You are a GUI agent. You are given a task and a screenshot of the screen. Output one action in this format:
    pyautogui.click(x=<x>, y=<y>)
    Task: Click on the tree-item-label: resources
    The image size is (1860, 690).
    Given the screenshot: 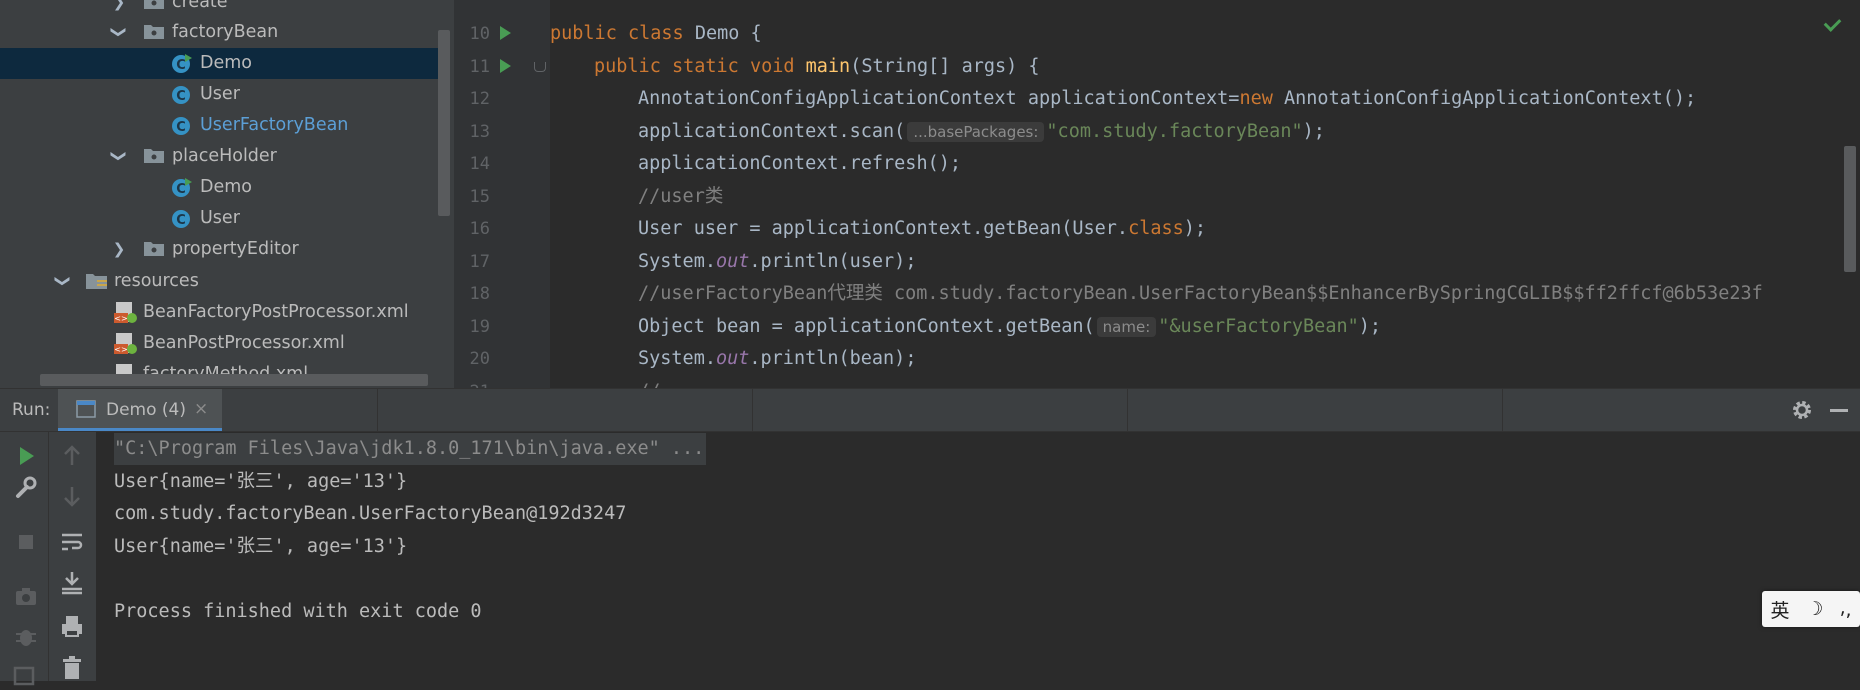 What is the action you would take?
    pyautogui.click(x=156, y=281)
    